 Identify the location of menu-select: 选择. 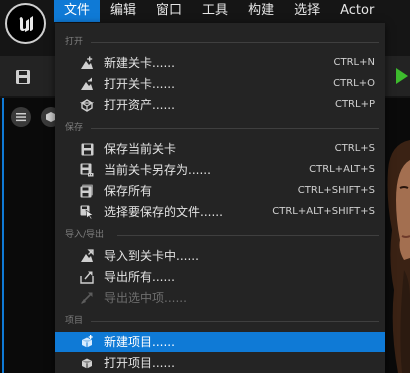
(307, 11).